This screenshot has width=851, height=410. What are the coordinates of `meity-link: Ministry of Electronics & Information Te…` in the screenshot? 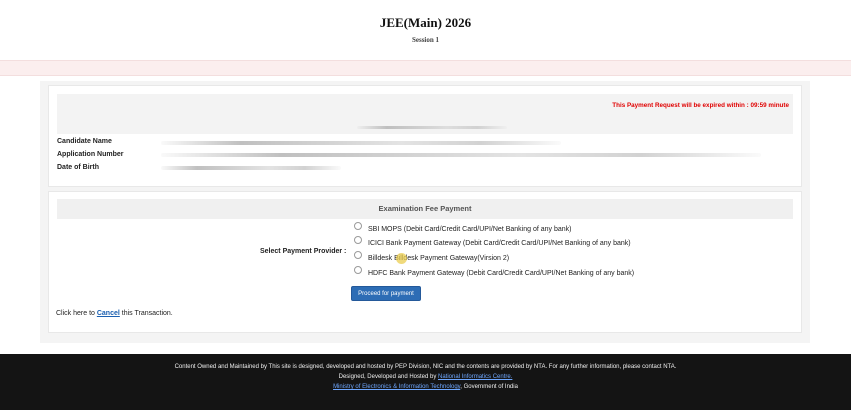 It's located at (396, 387).